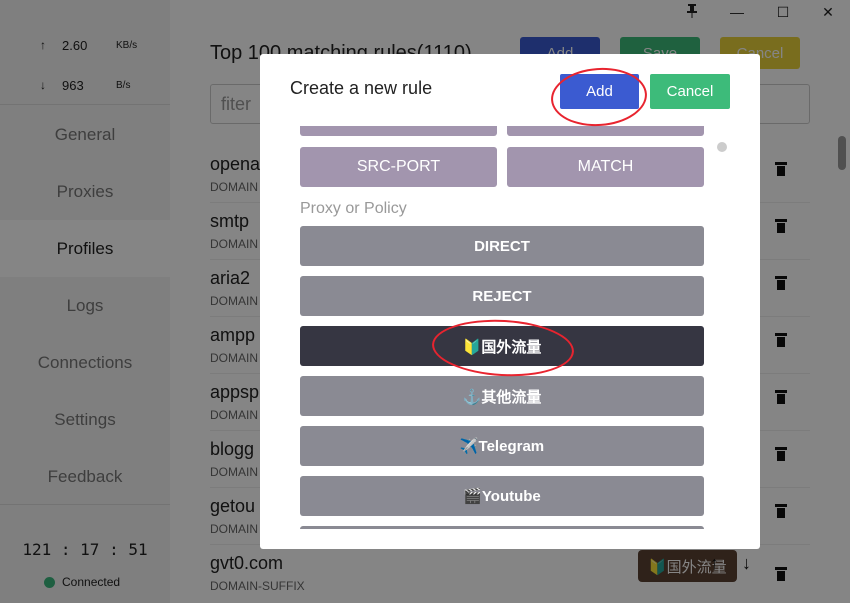 Image resolution: width=850 pixels, height=603 pixels. What do you see at coordinates (502, 496) in the screenshot?
I see `policy-option-youtube: 🎬Youtube` at bounding box center [502, 496].